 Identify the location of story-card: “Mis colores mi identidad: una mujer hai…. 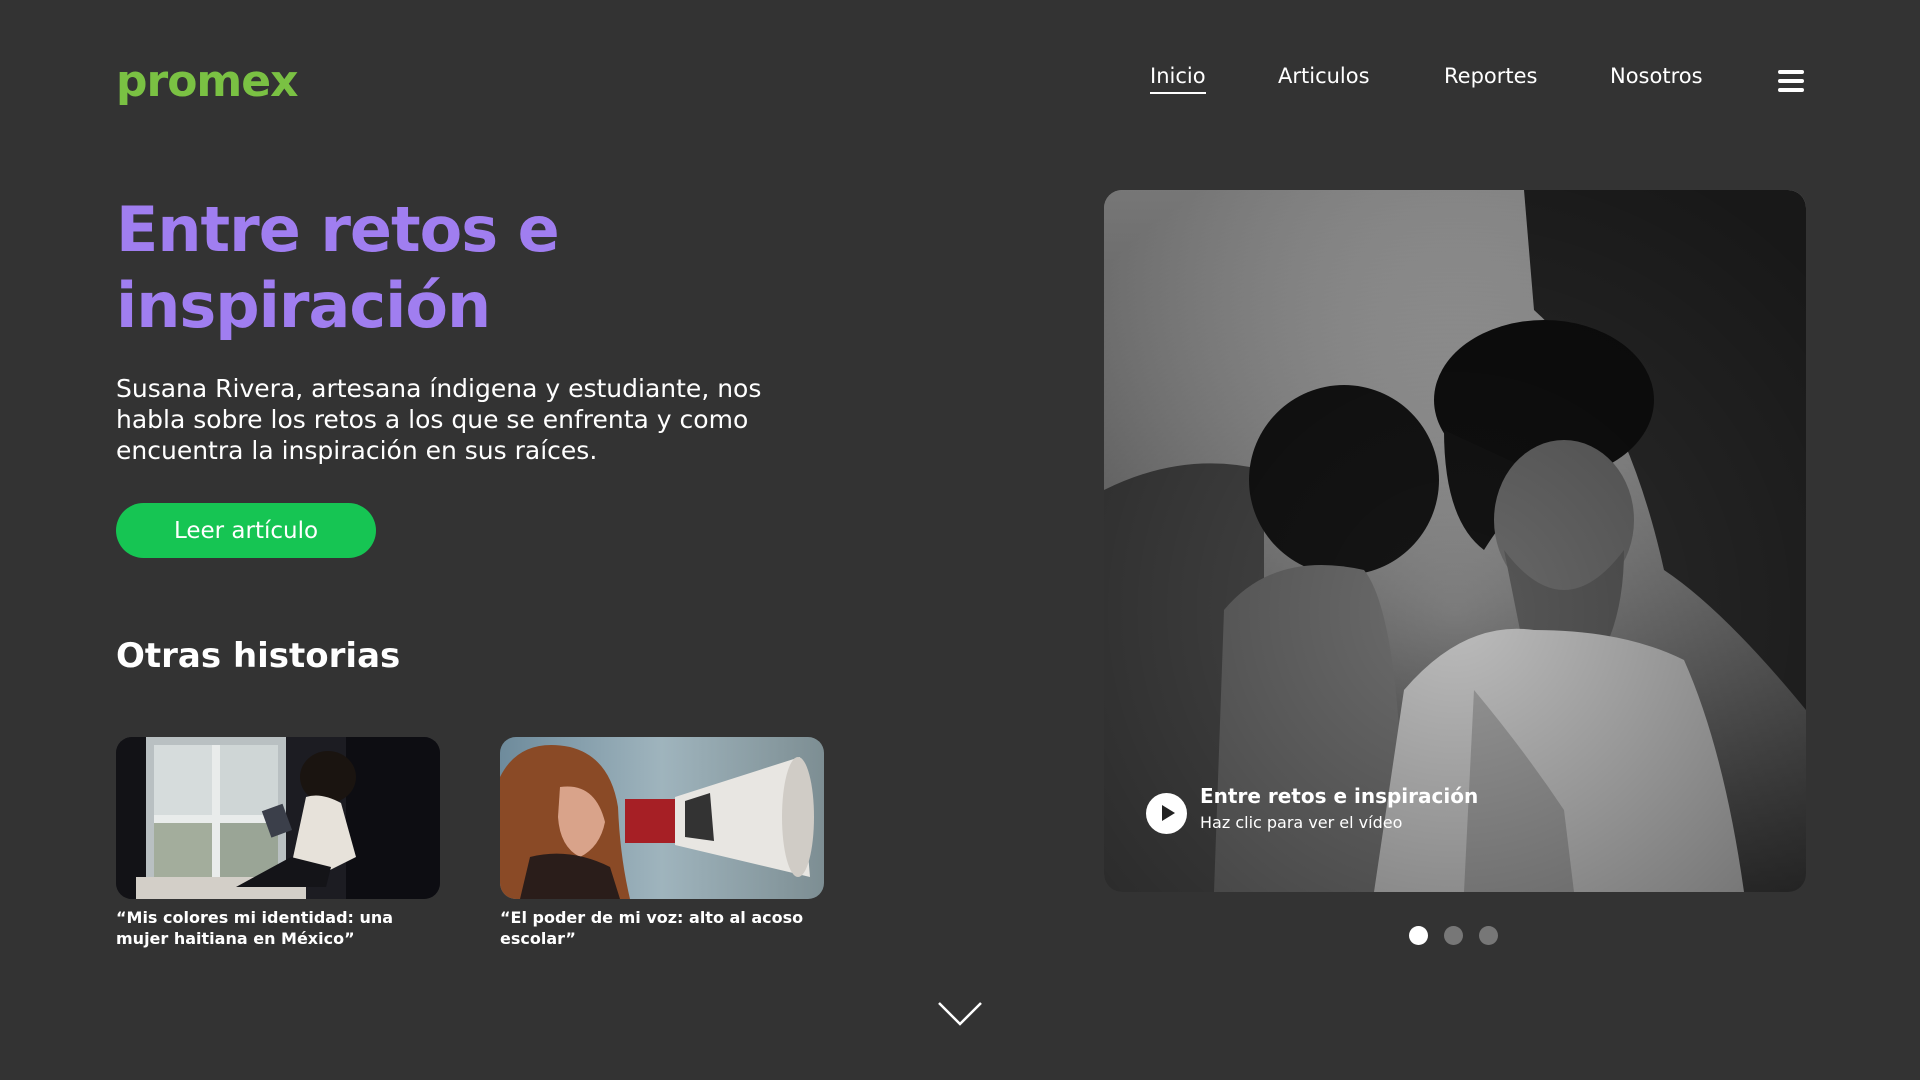
(278, 843).